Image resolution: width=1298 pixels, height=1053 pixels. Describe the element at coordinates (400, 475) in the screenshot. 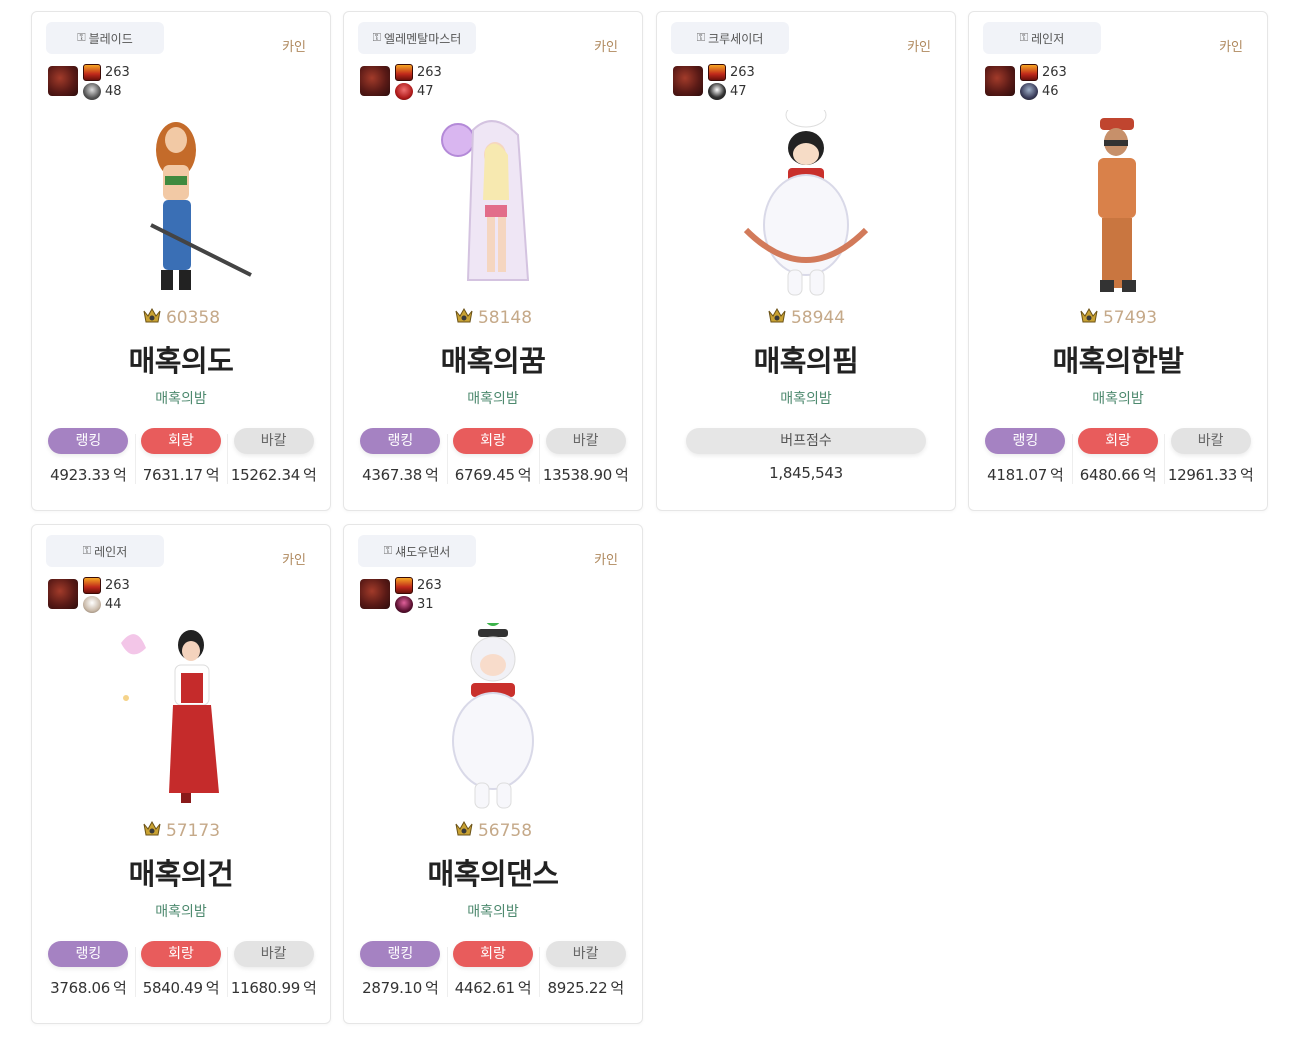

I see `ranking-value: 4367.38 억` at that location.